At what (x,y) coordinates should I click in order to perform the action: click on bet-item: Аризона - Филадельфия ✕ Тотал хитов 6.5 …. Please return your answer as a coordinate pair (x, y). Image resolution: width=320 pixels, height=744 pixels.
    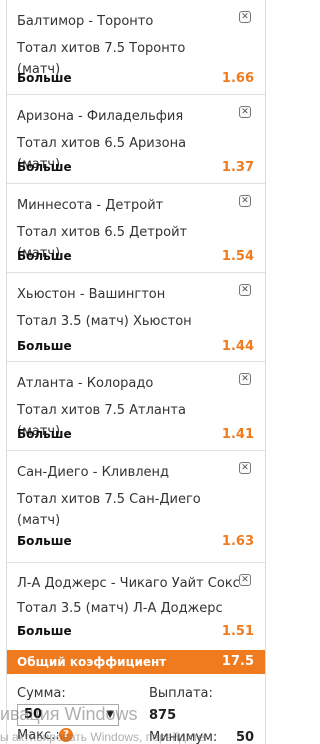
    Looking at the image, I should click on (136, 139).